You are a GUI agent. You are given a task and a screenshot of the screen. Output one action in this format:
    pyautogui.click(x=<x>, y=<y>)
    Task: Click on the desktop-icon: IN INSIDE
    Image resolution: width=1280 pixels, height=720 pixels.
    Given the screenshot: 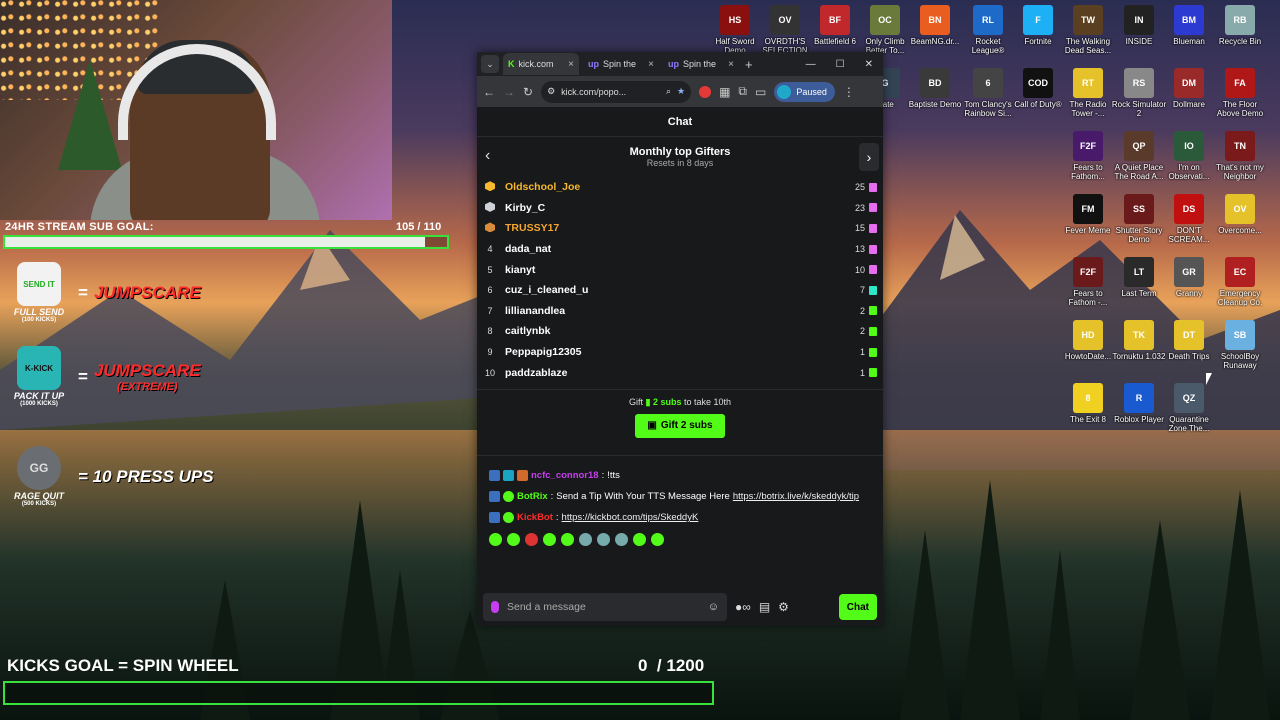 What is the action you would take?
    pyautogui.click(x=1139, y=25)
    